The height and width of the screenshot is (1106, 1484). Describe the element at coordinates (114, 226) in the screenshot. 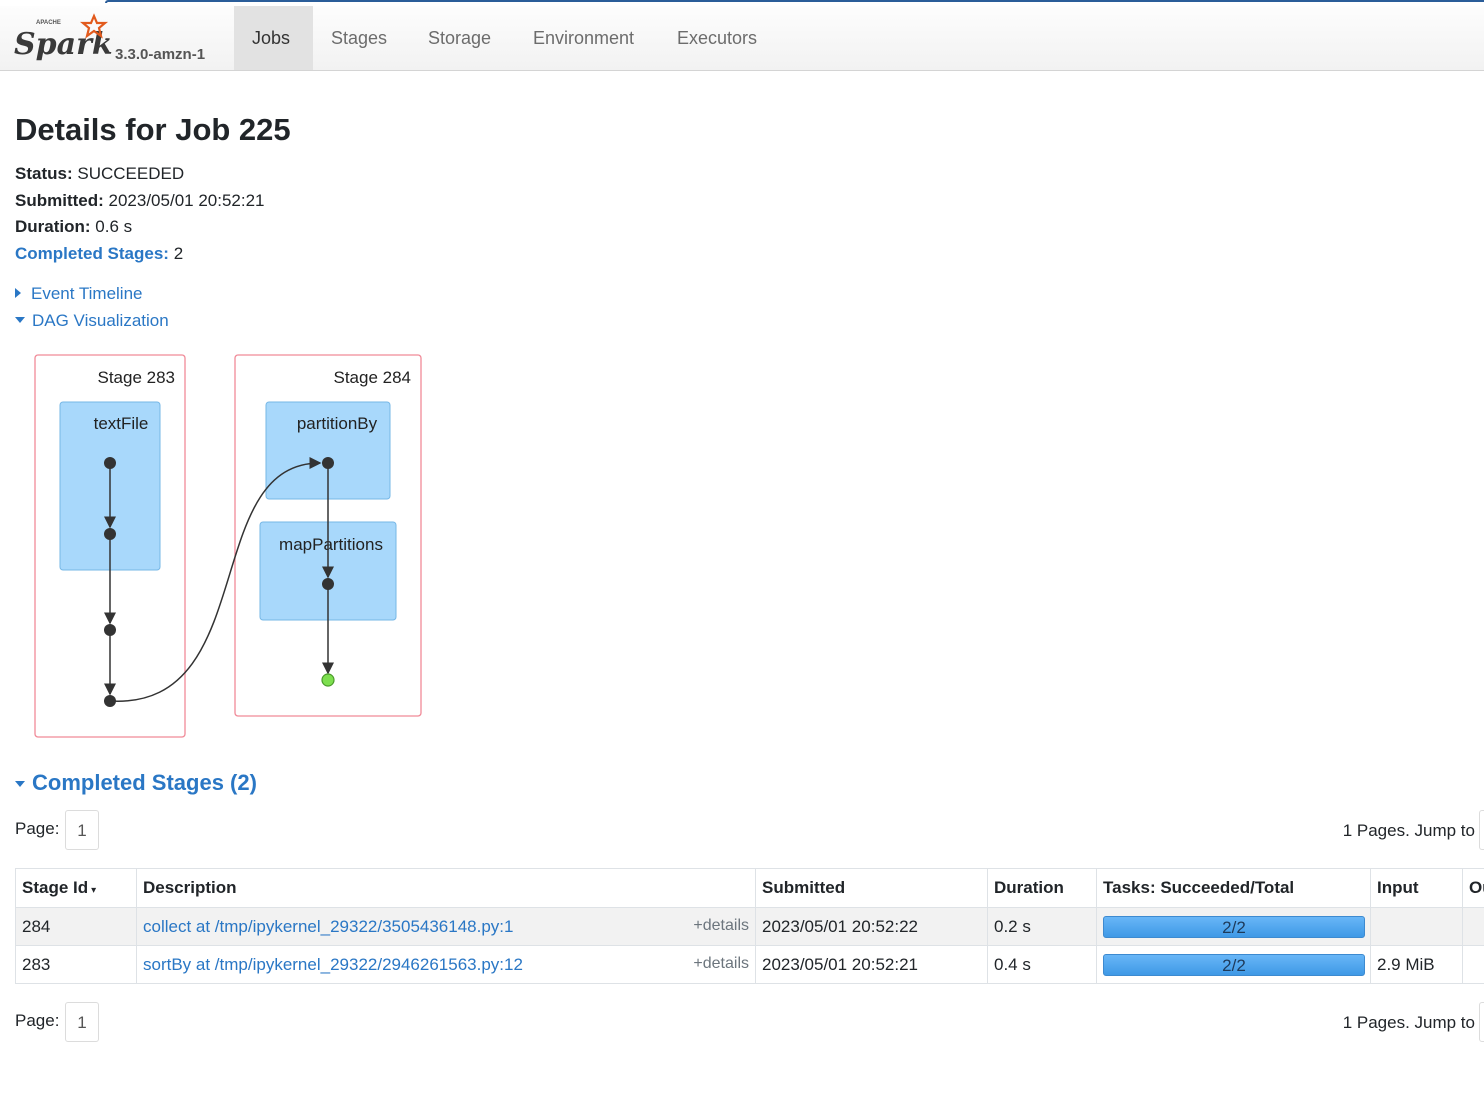

I see `duration-value: 0.6 s` at that location.